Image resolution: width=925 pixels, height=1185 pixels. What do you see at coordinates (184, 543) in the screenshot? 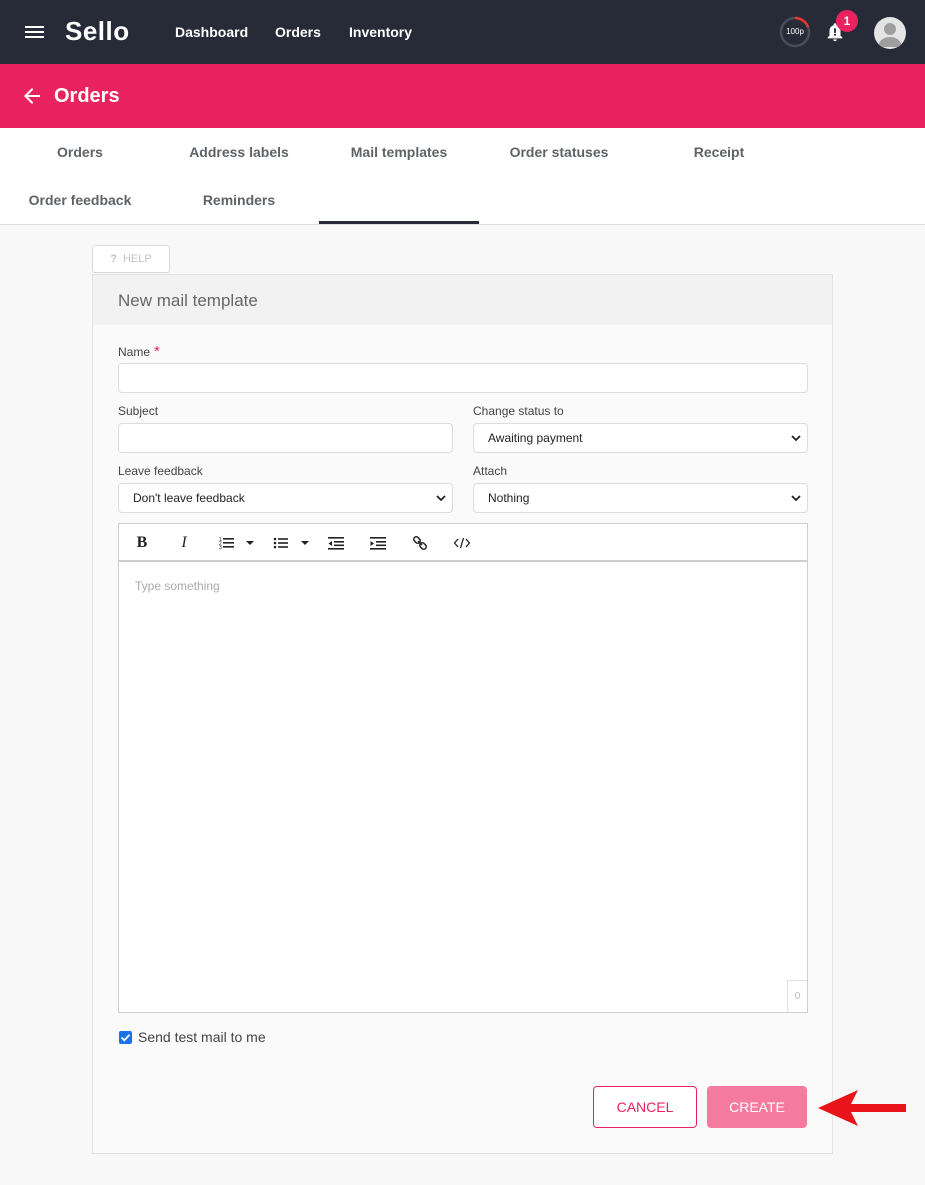
I see `italic-icon: I` at bounding box center [184, 543].